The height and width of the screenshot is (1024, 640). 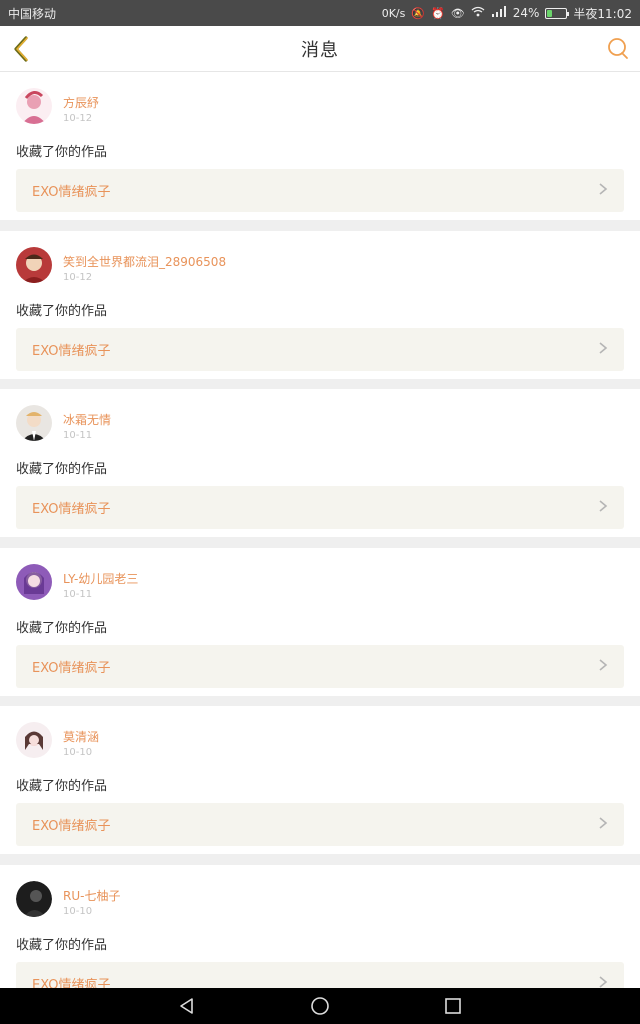 I want to click on notification-card: 方辰紓 10-12 收藏了你的作品 EXO情绪疯子, so click(x=320, y=146).